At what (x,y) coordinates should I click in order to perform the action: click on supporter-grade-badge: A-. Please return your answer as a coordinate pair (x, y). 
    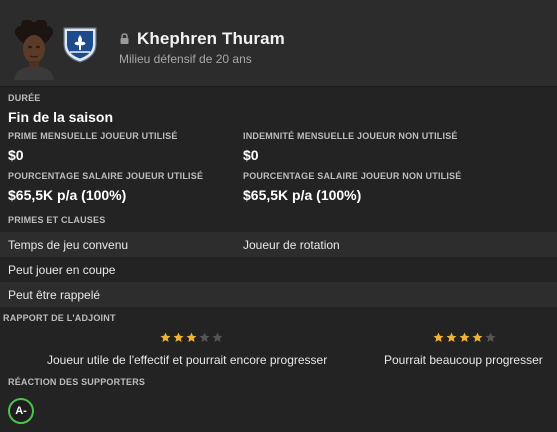
    Looking at the image, I should click on (21, 411).